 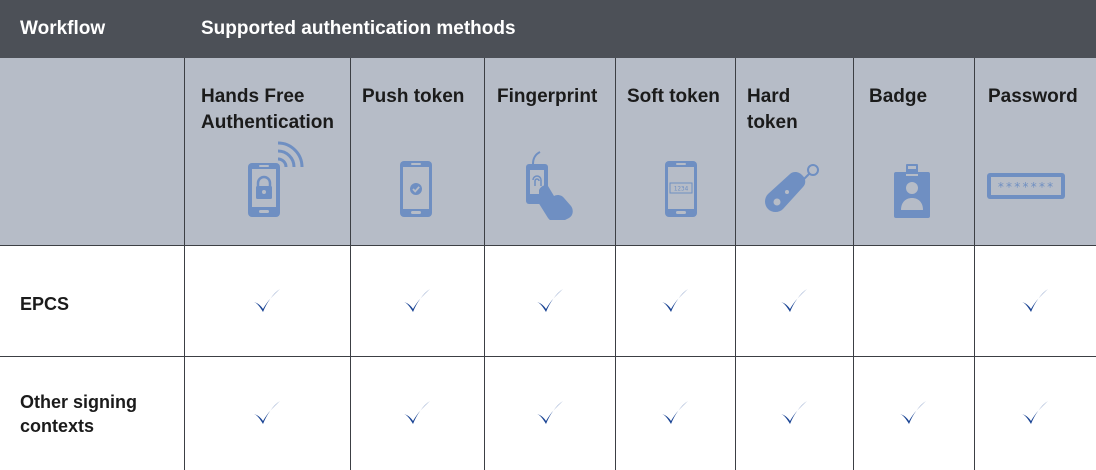 I want to click on supported-methods-header: Supported authentication methods, so click(x=358, y=28).